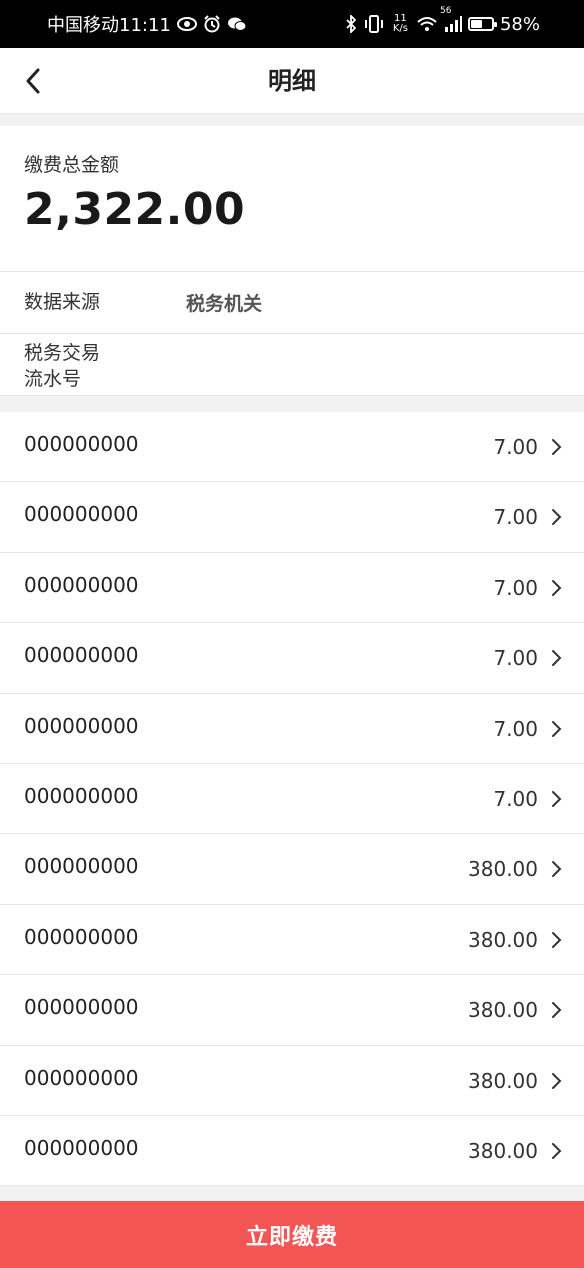 This screenshot has width=584, height=1268. I want to click on status-left: 中国移动11:11, so click(147, 24).